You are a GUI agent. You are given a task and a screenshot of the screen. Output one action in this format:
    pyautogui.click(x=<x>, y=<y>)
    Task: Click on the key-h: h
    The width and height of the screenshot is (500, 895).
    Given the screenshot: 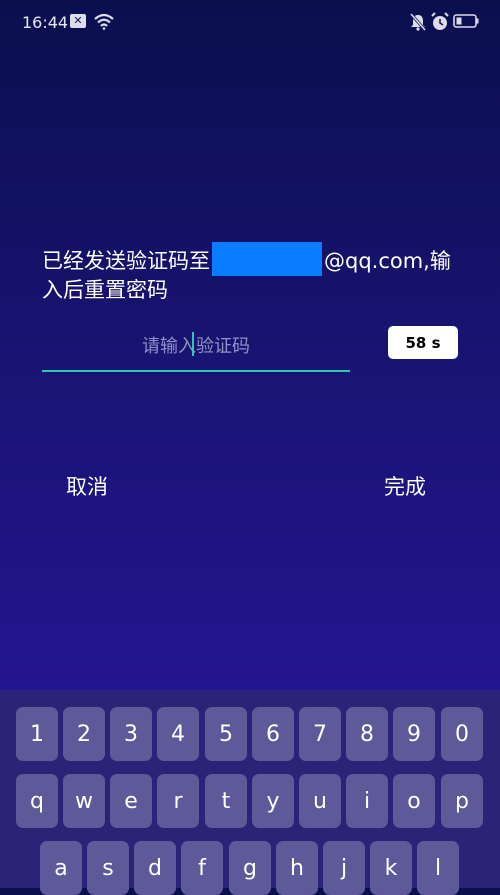 What is the action you would take?
    pyautogui.click(x=297, y=868)
    